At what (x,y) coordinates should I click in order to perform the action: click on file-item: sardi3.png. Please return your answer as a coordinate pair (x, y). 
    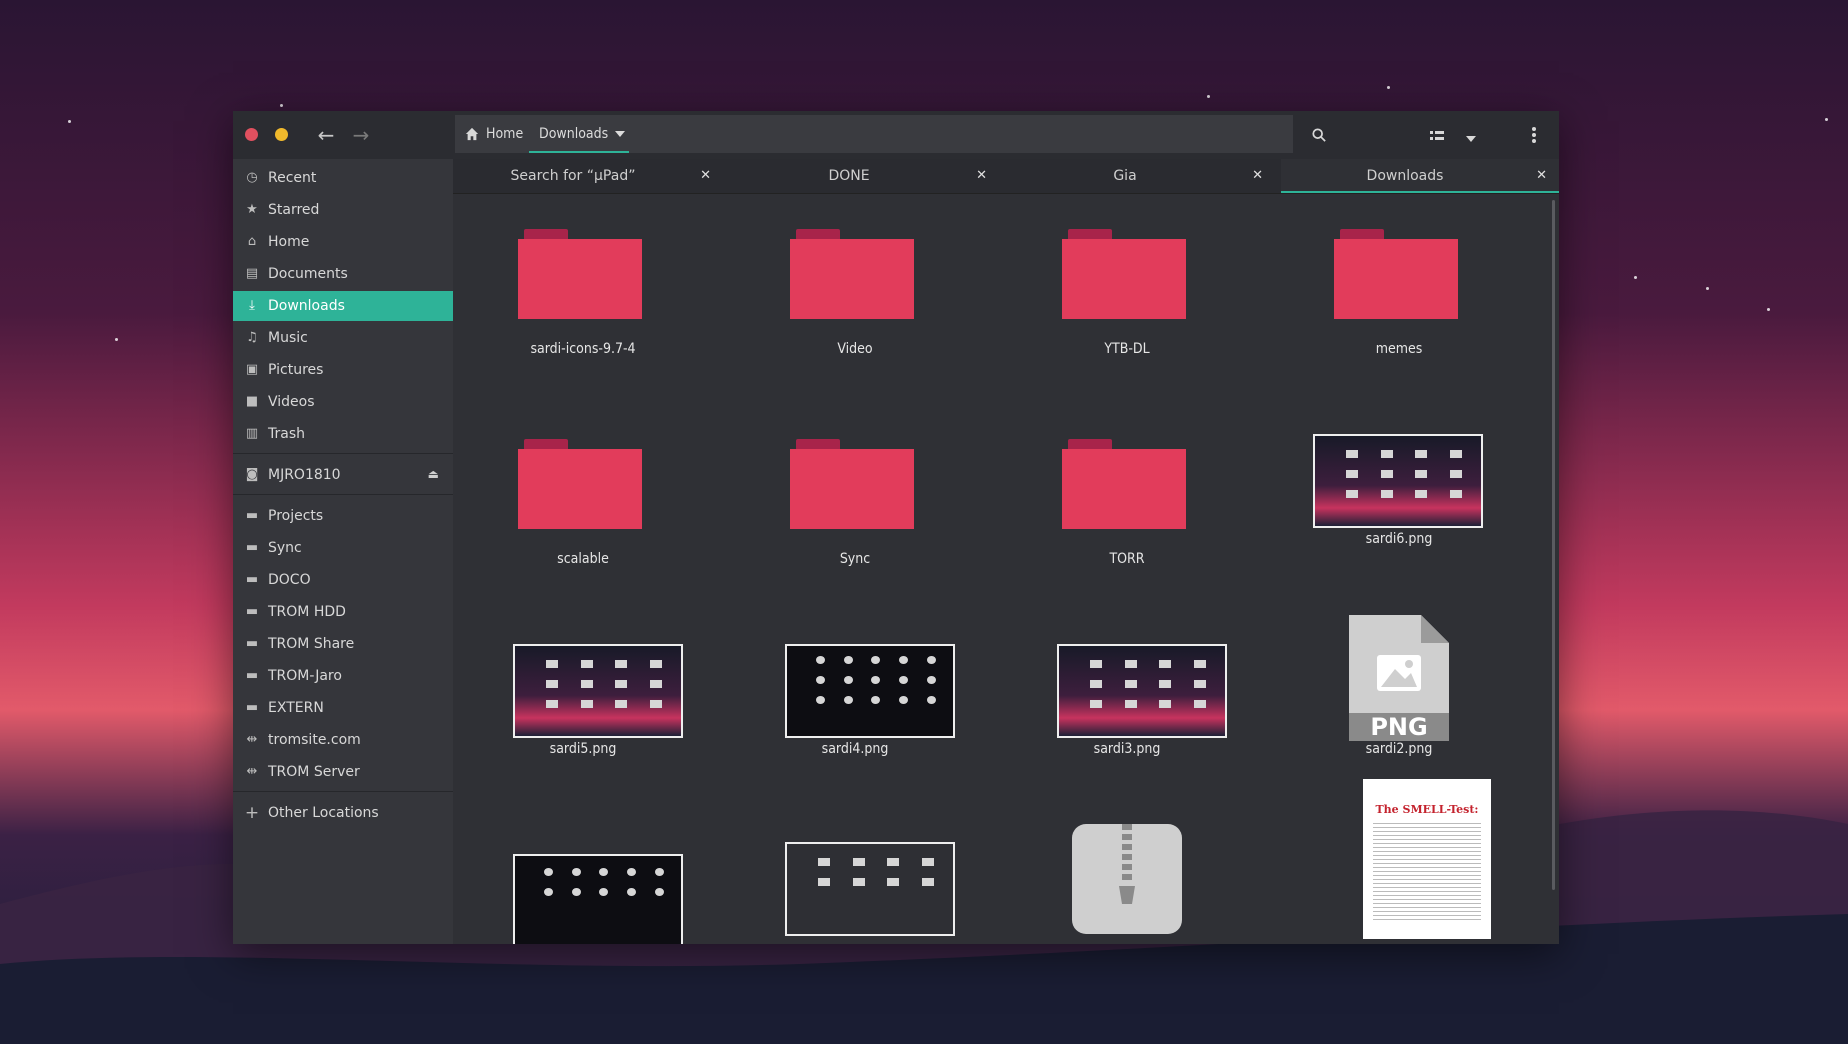
    Looking at the image, I should click on (1127, 714).